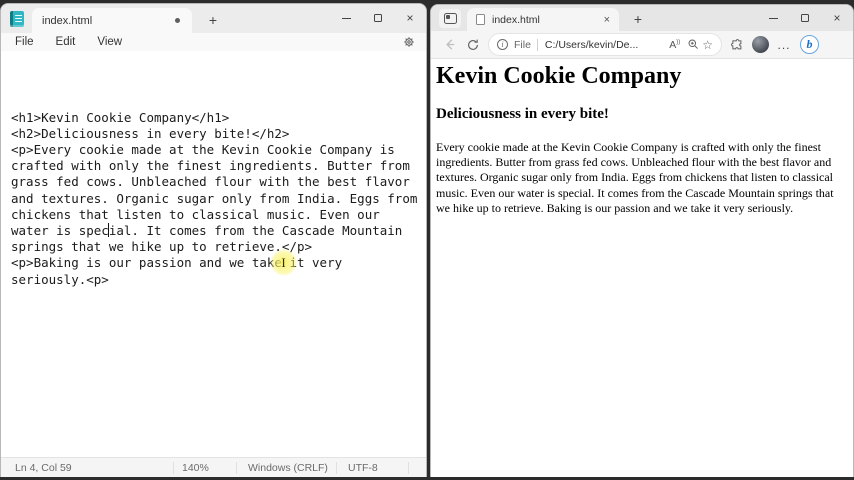  Describe the element at coordinates (693, 45) in the screenshot. I see `zoom-indicator-icon` at that location.